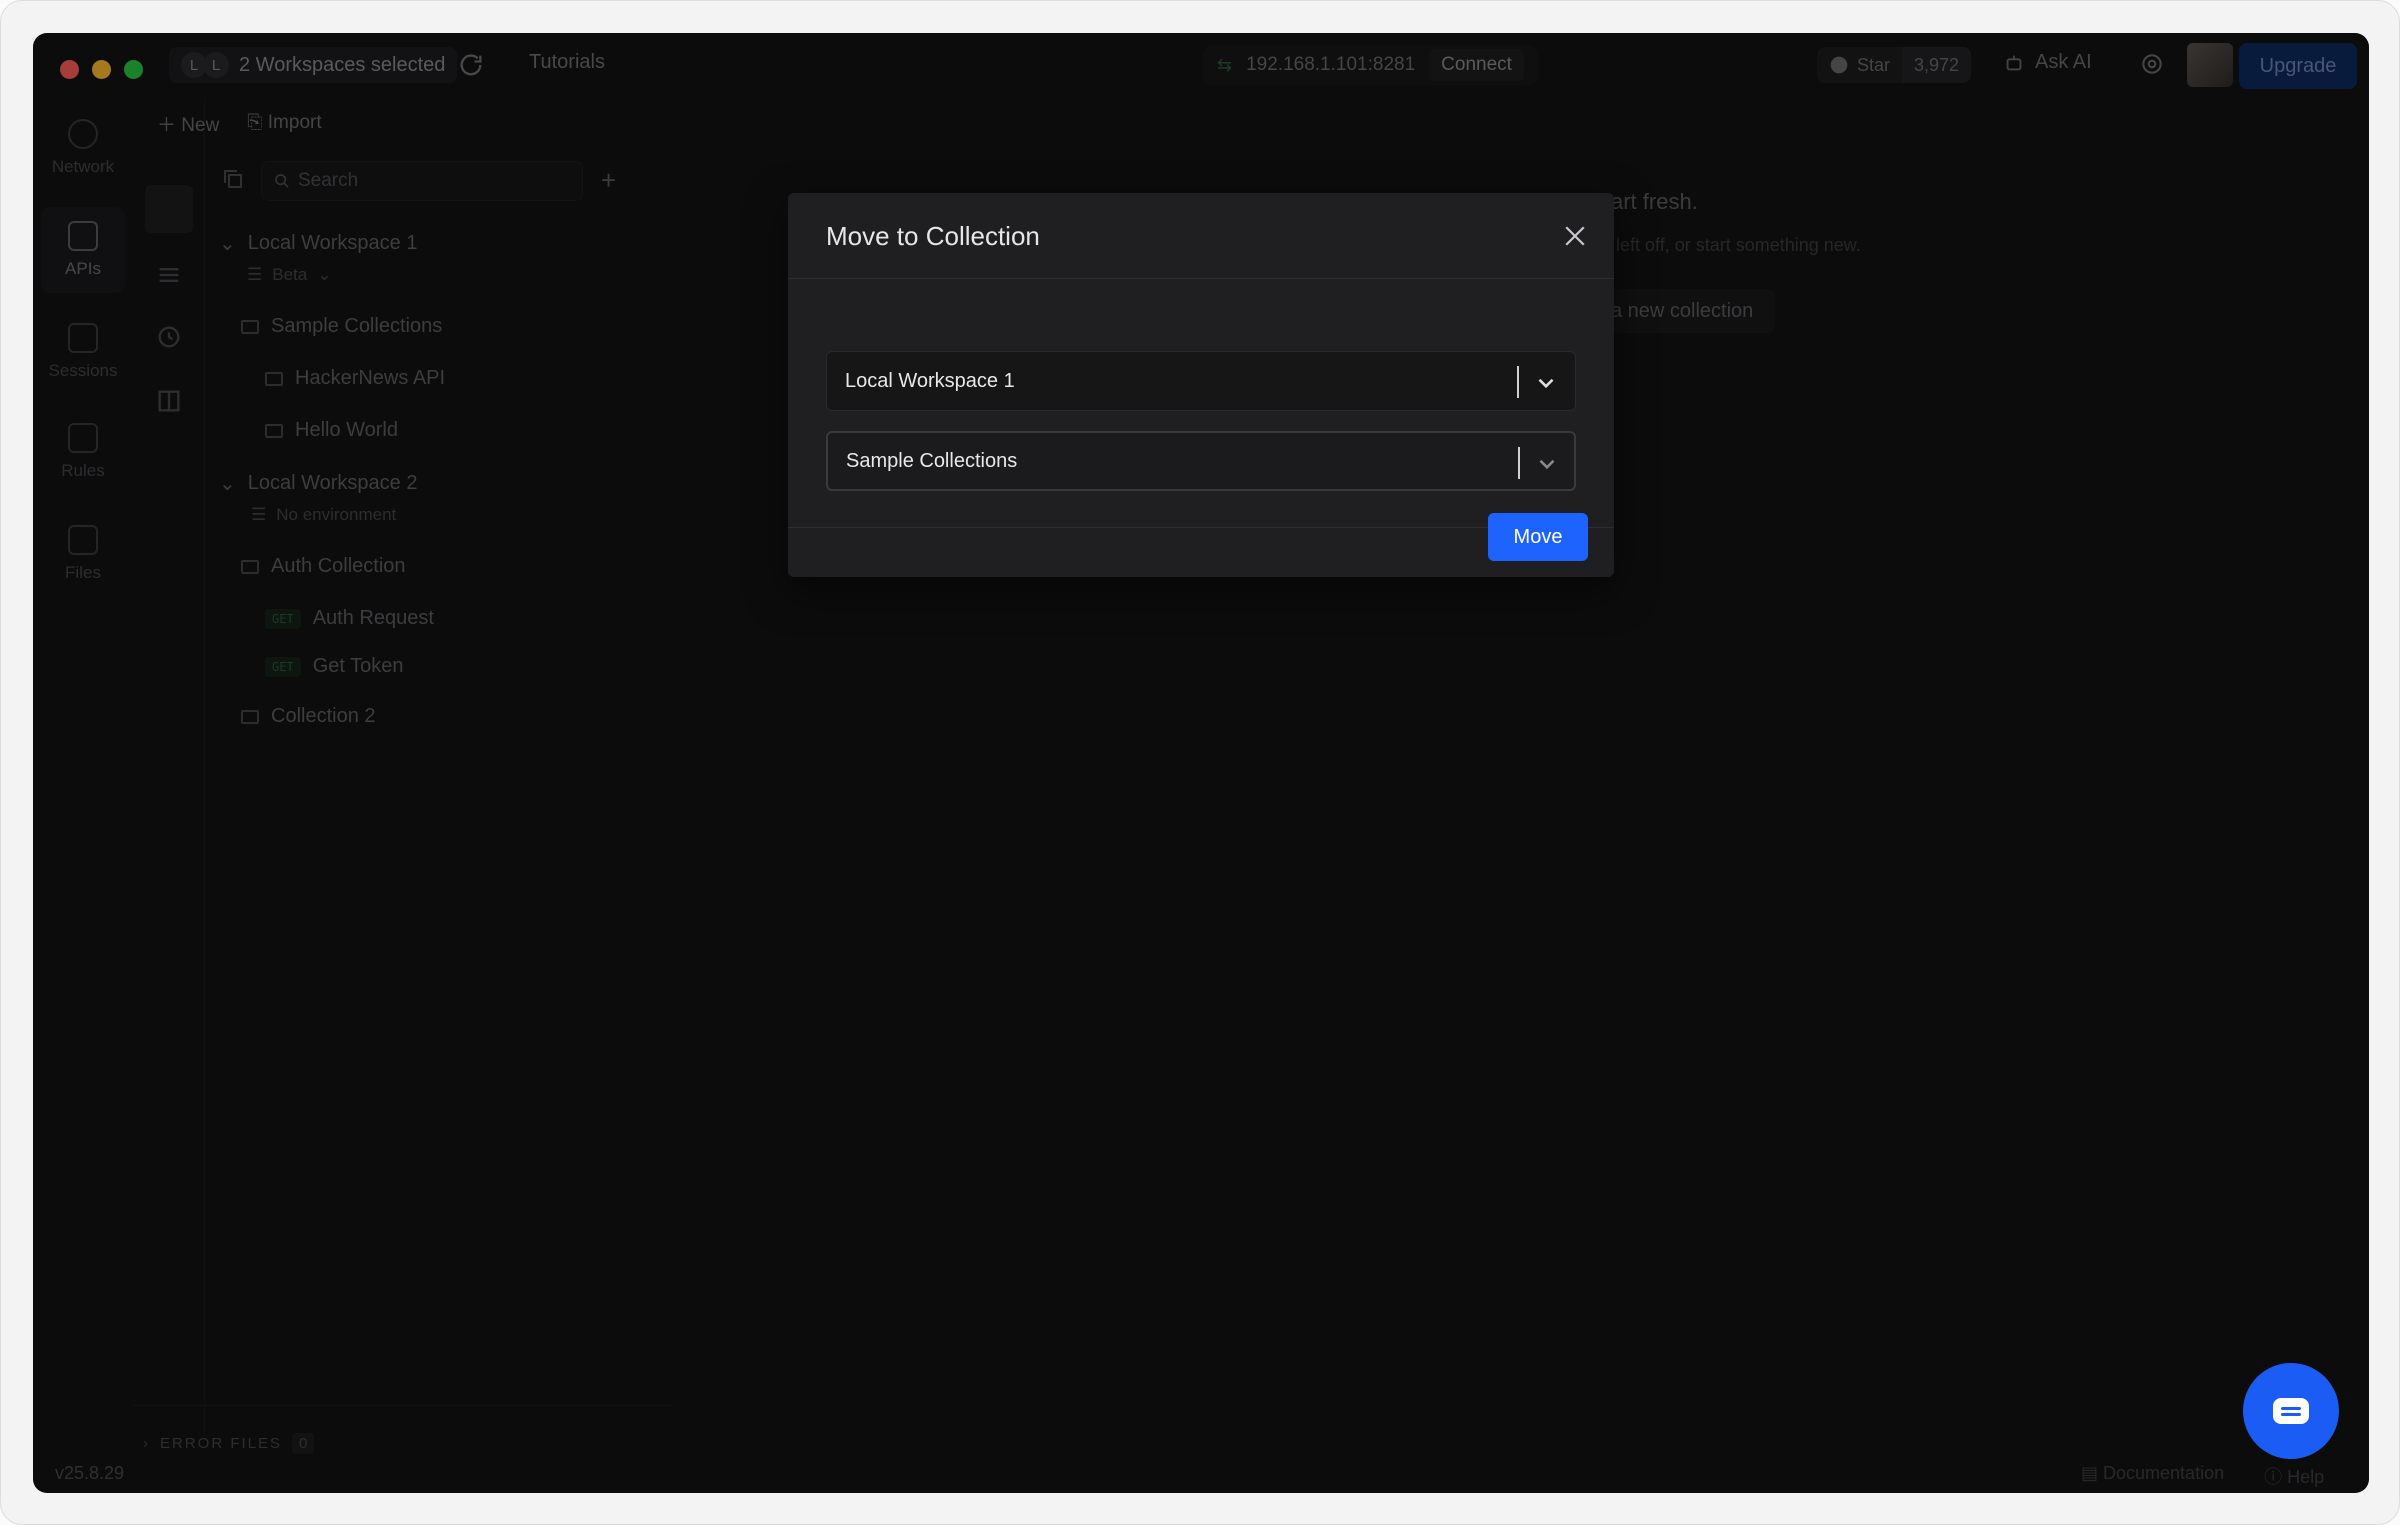  Describe the element at coordinates (932, 460) in the screenshot. I see `collection-select-value: Sample Collections` at that location.